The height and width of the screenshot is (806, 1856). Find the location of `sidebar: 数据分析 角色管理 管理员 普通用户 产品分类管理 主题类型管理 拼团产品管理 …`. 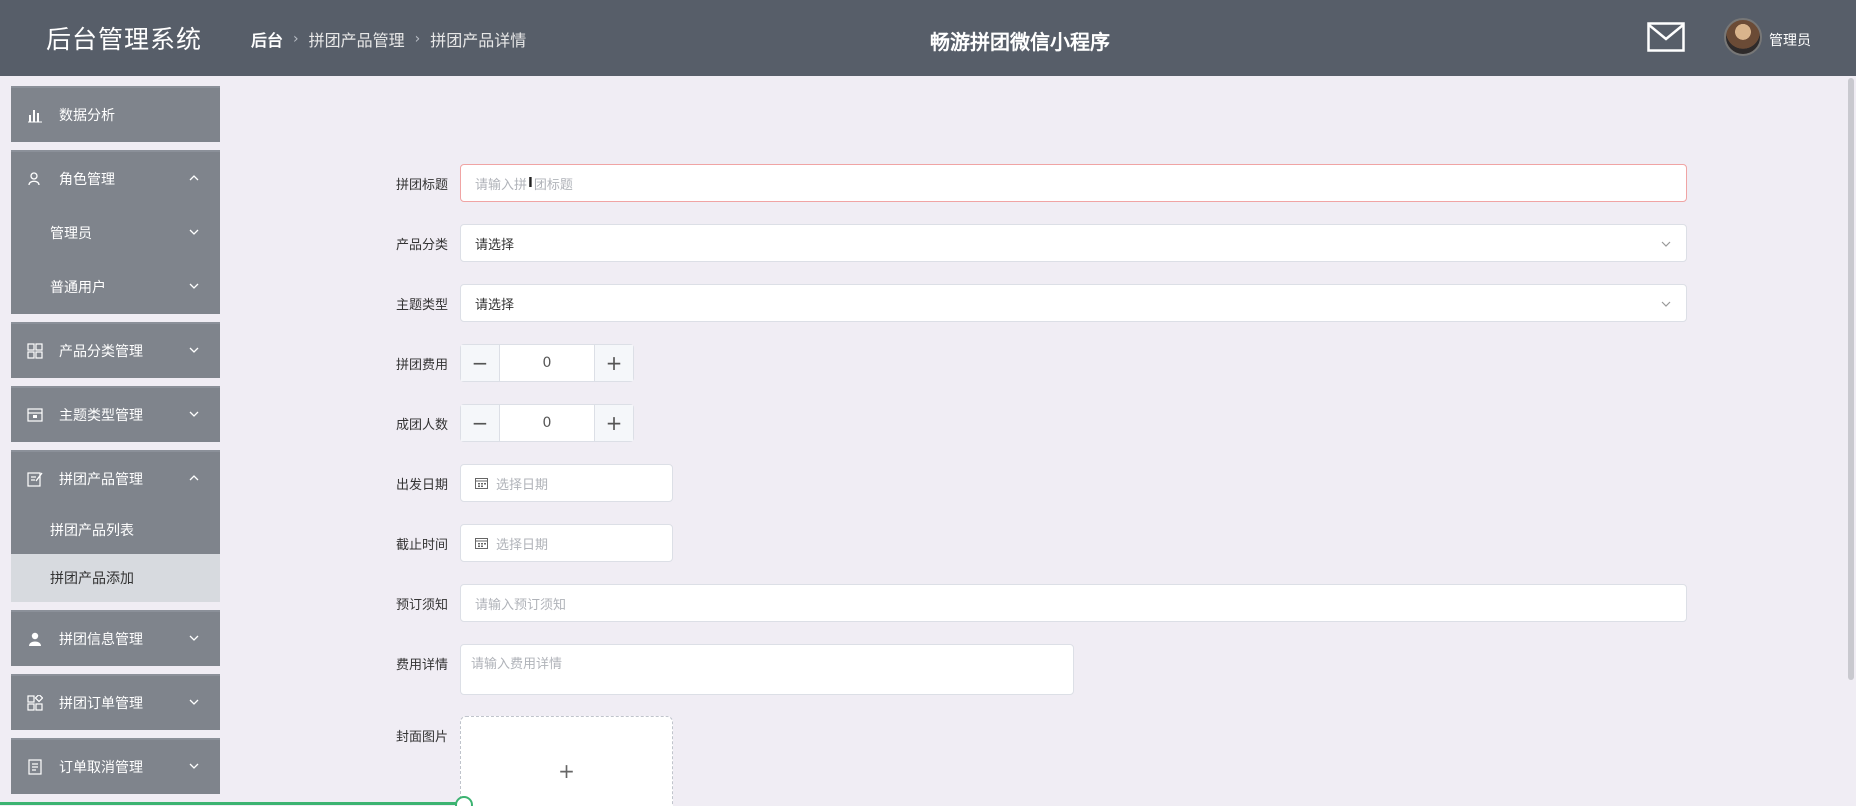

sidebar: 数据分析 角色管理 管理员 普通用户 产品分类管理 主题类型管理 拼团产品管理 … is located at coordinates (116, 441).